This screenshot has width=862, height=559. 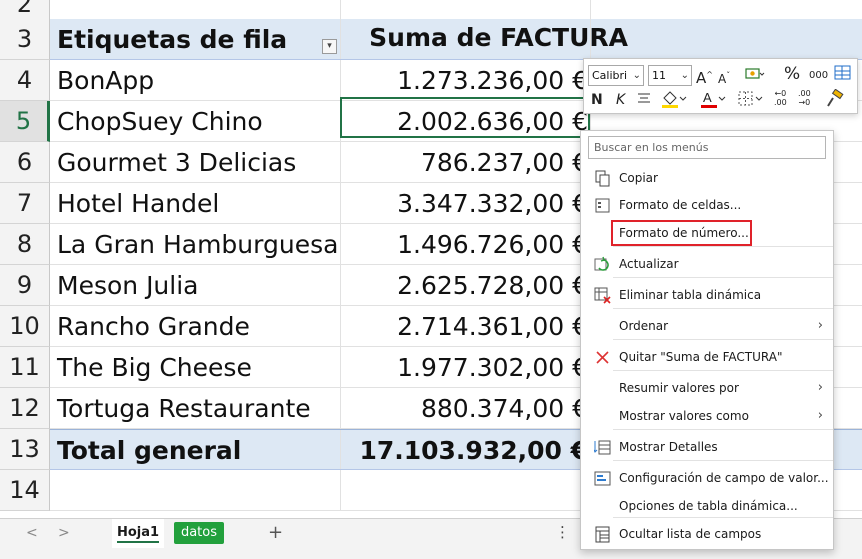 I want to click on fill-color-icon, so click(x=674, y=101).